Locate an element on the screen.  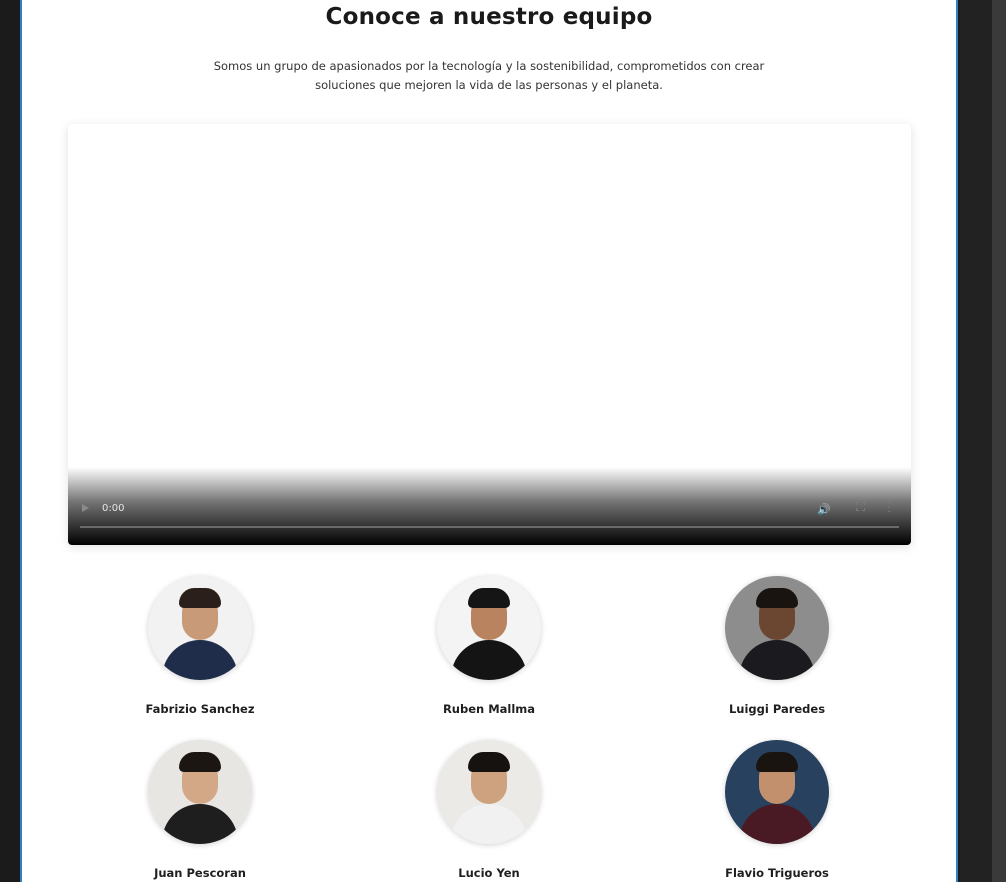
scrollbar-thumb is located at coordinates (999, 441).